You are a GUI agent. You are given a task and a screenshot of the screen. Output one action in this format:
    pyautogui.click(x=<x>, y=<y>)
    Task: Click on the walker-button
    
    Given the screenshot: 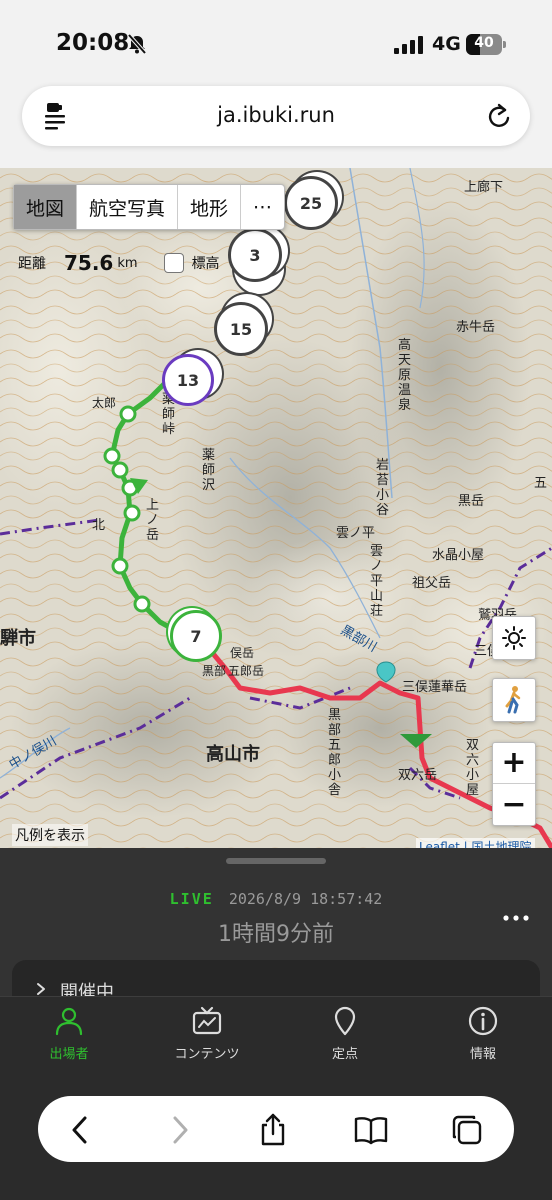 What is the action you would take?
    pyautogui.click(x=514, y=700)
    